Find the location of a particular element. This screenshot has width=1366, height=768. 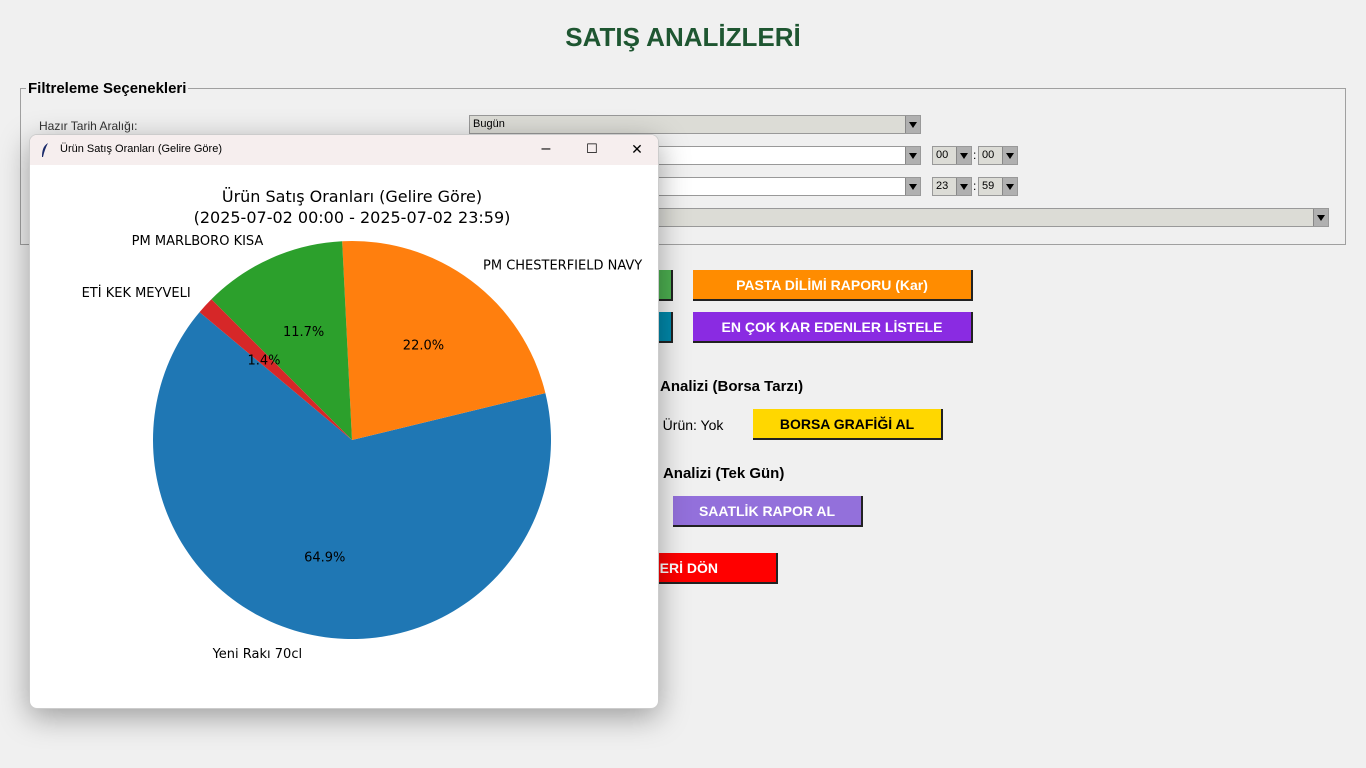

slice-percent-label: 1.4% is located at coordinates (263, 360).